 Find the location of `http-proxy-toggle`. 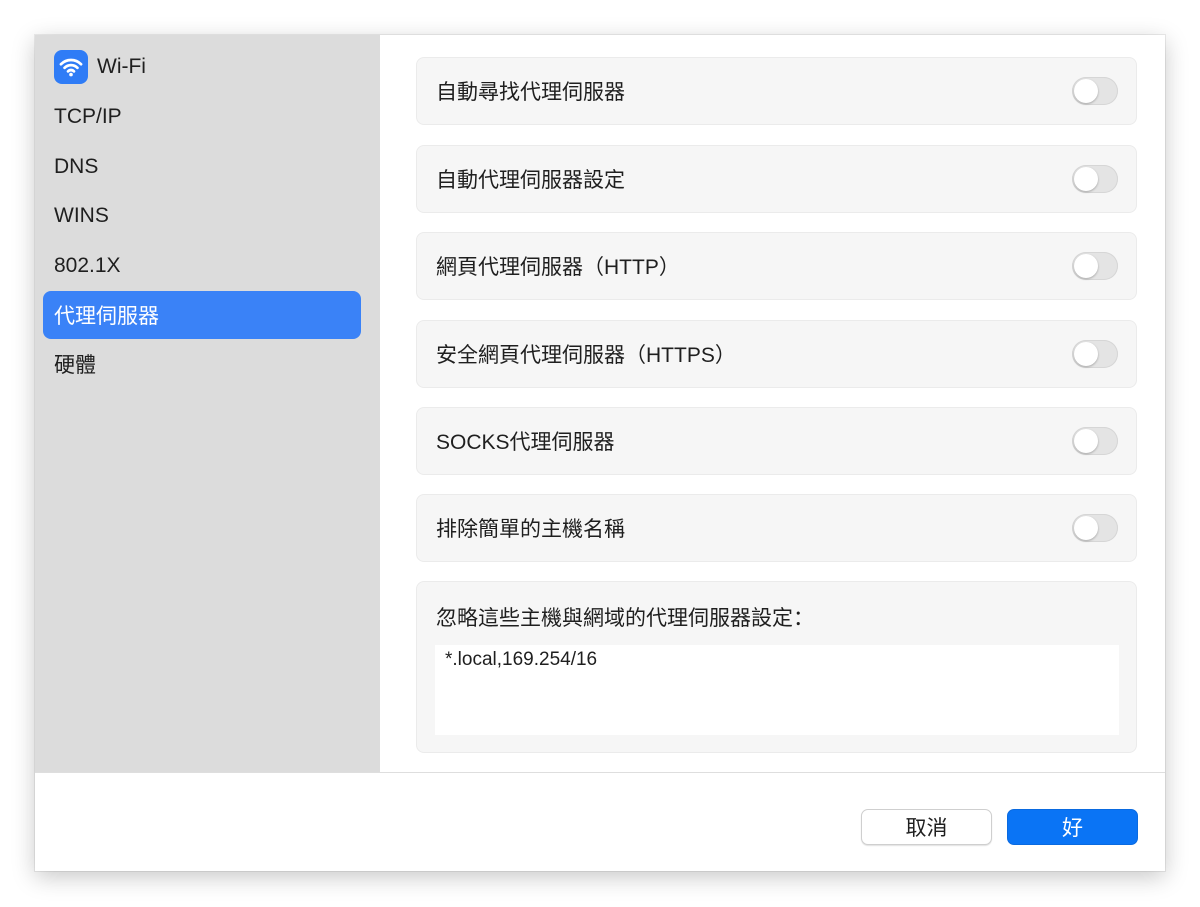

http-proxy-toggle is located at coordinates (1095, 266).